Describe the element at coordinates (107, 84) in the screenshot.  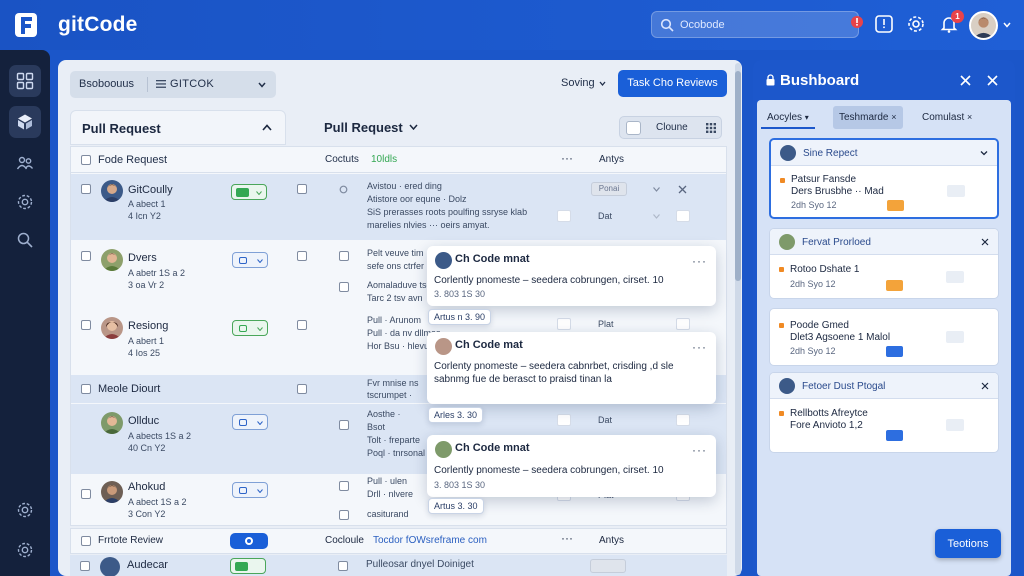
I see `project-name: Bsoboouus` at that location.